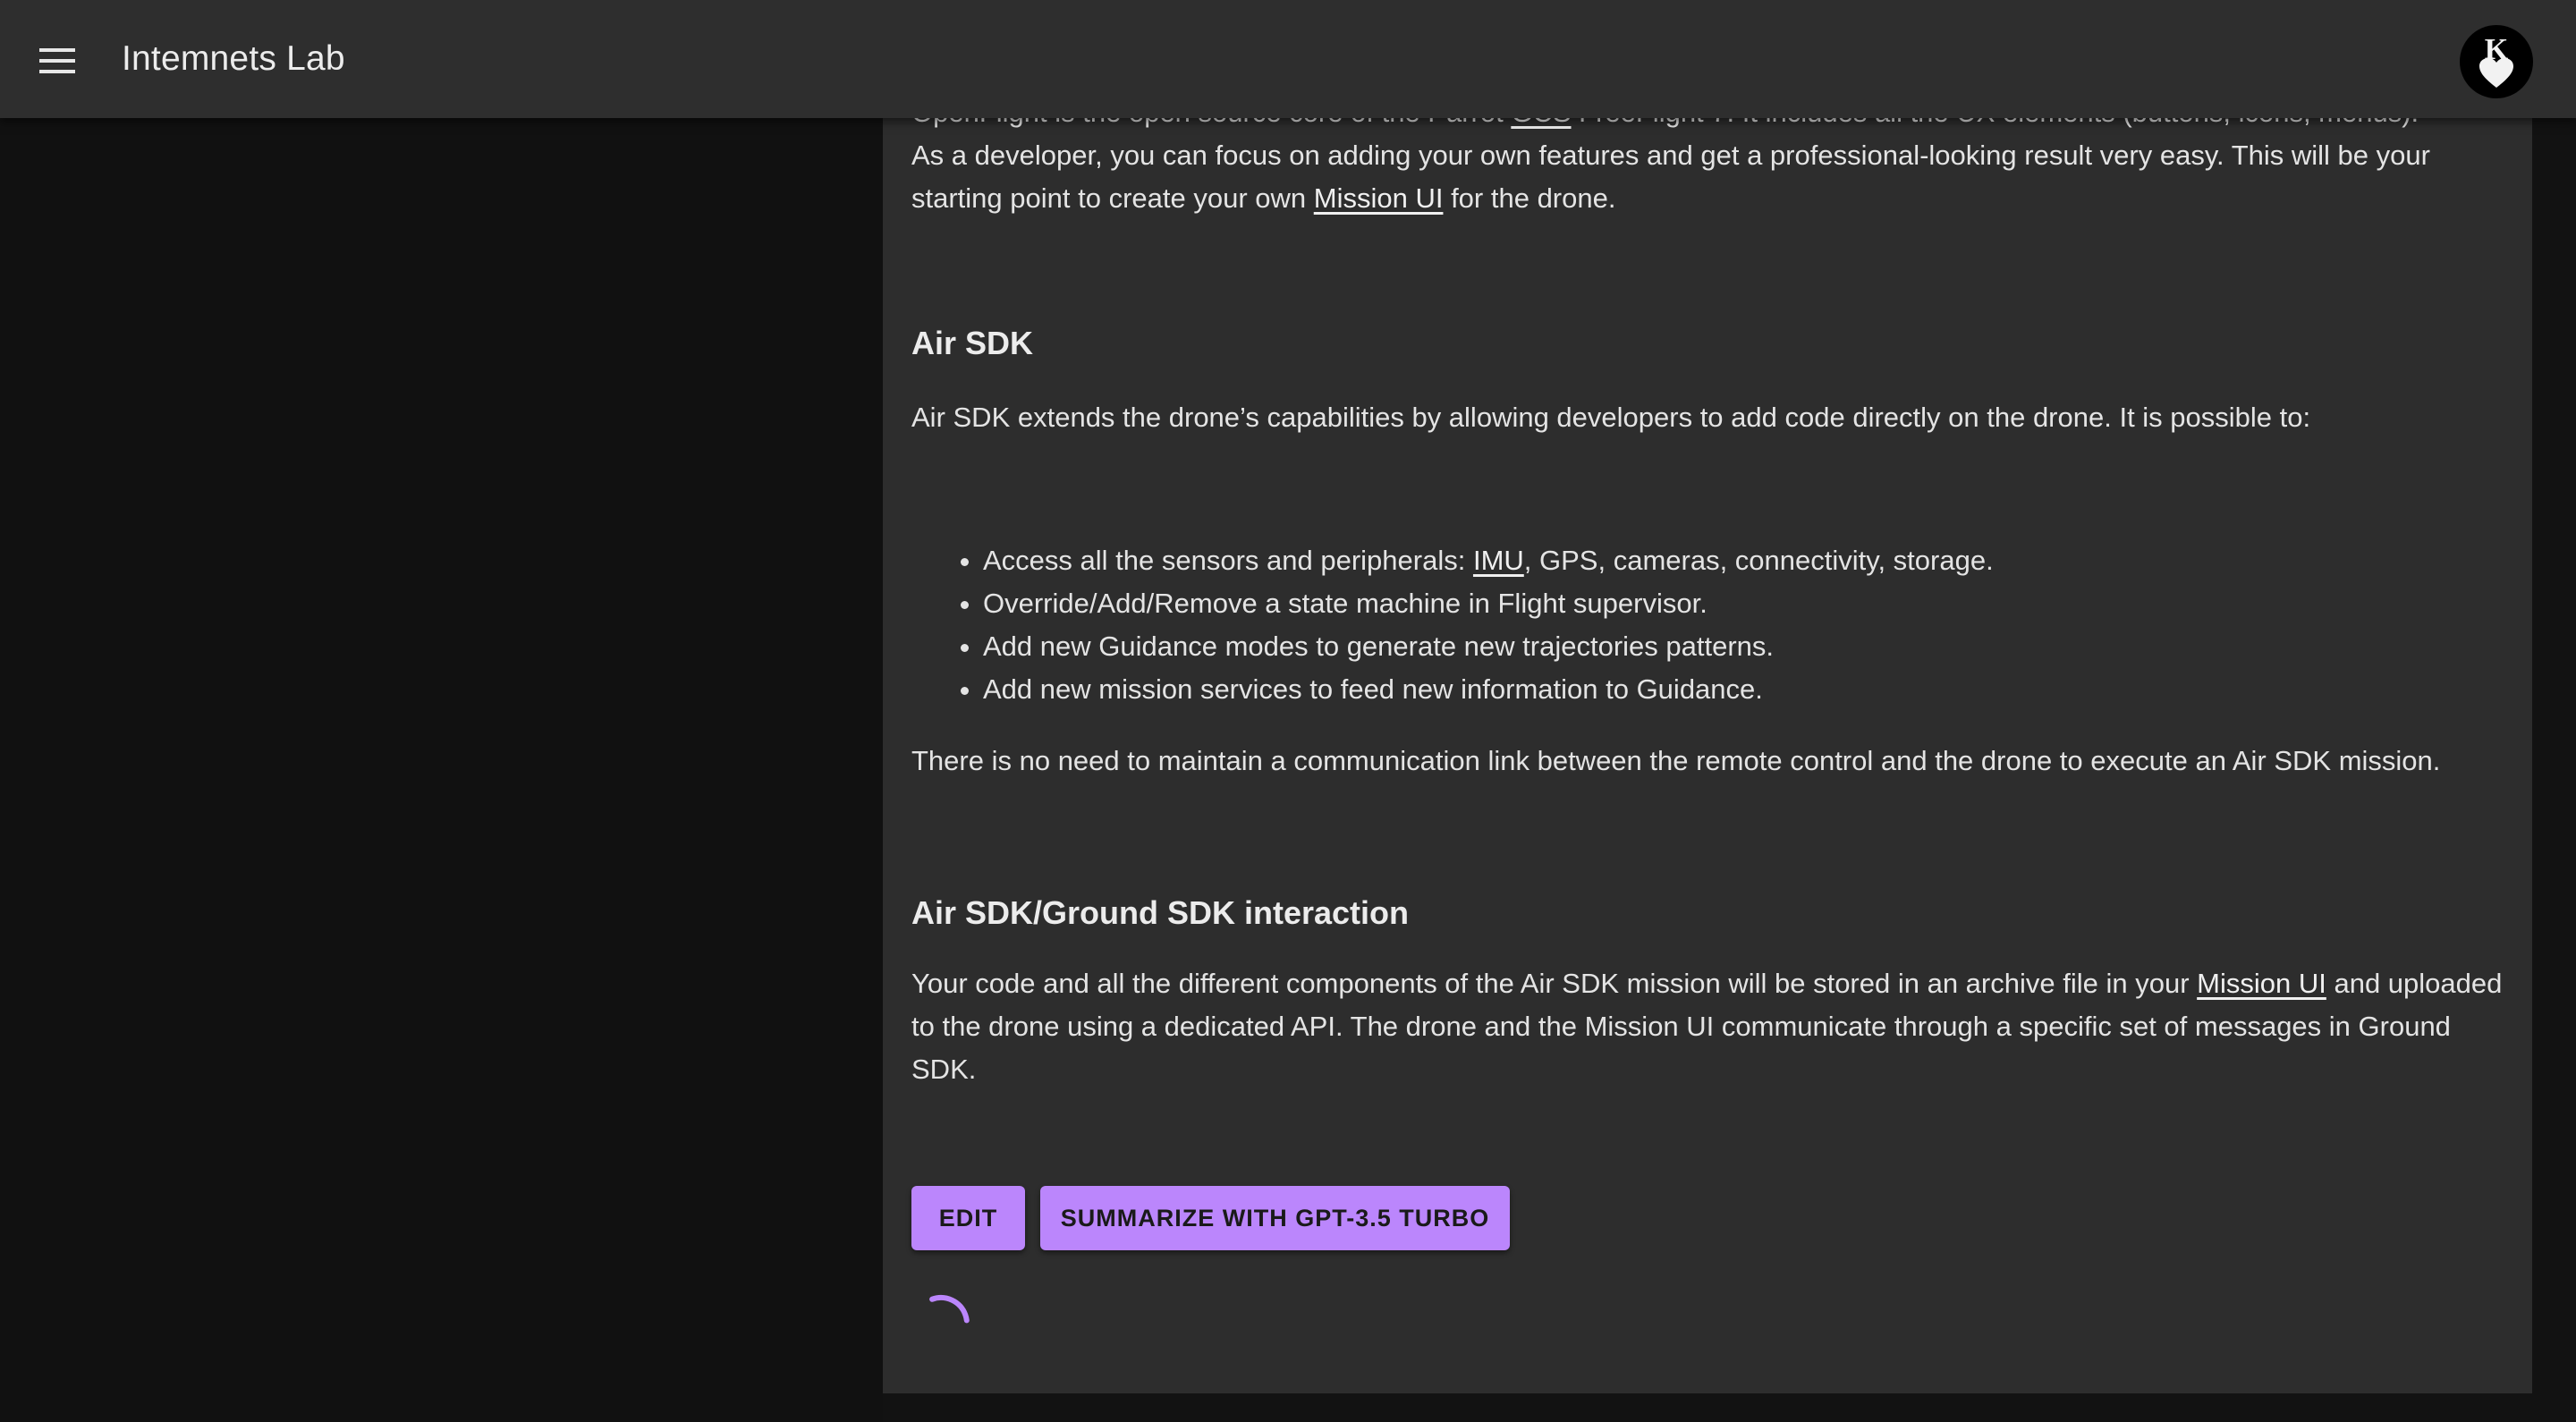  I want to click on king-of-hearts-card-icon: K, so click(2496, 60).